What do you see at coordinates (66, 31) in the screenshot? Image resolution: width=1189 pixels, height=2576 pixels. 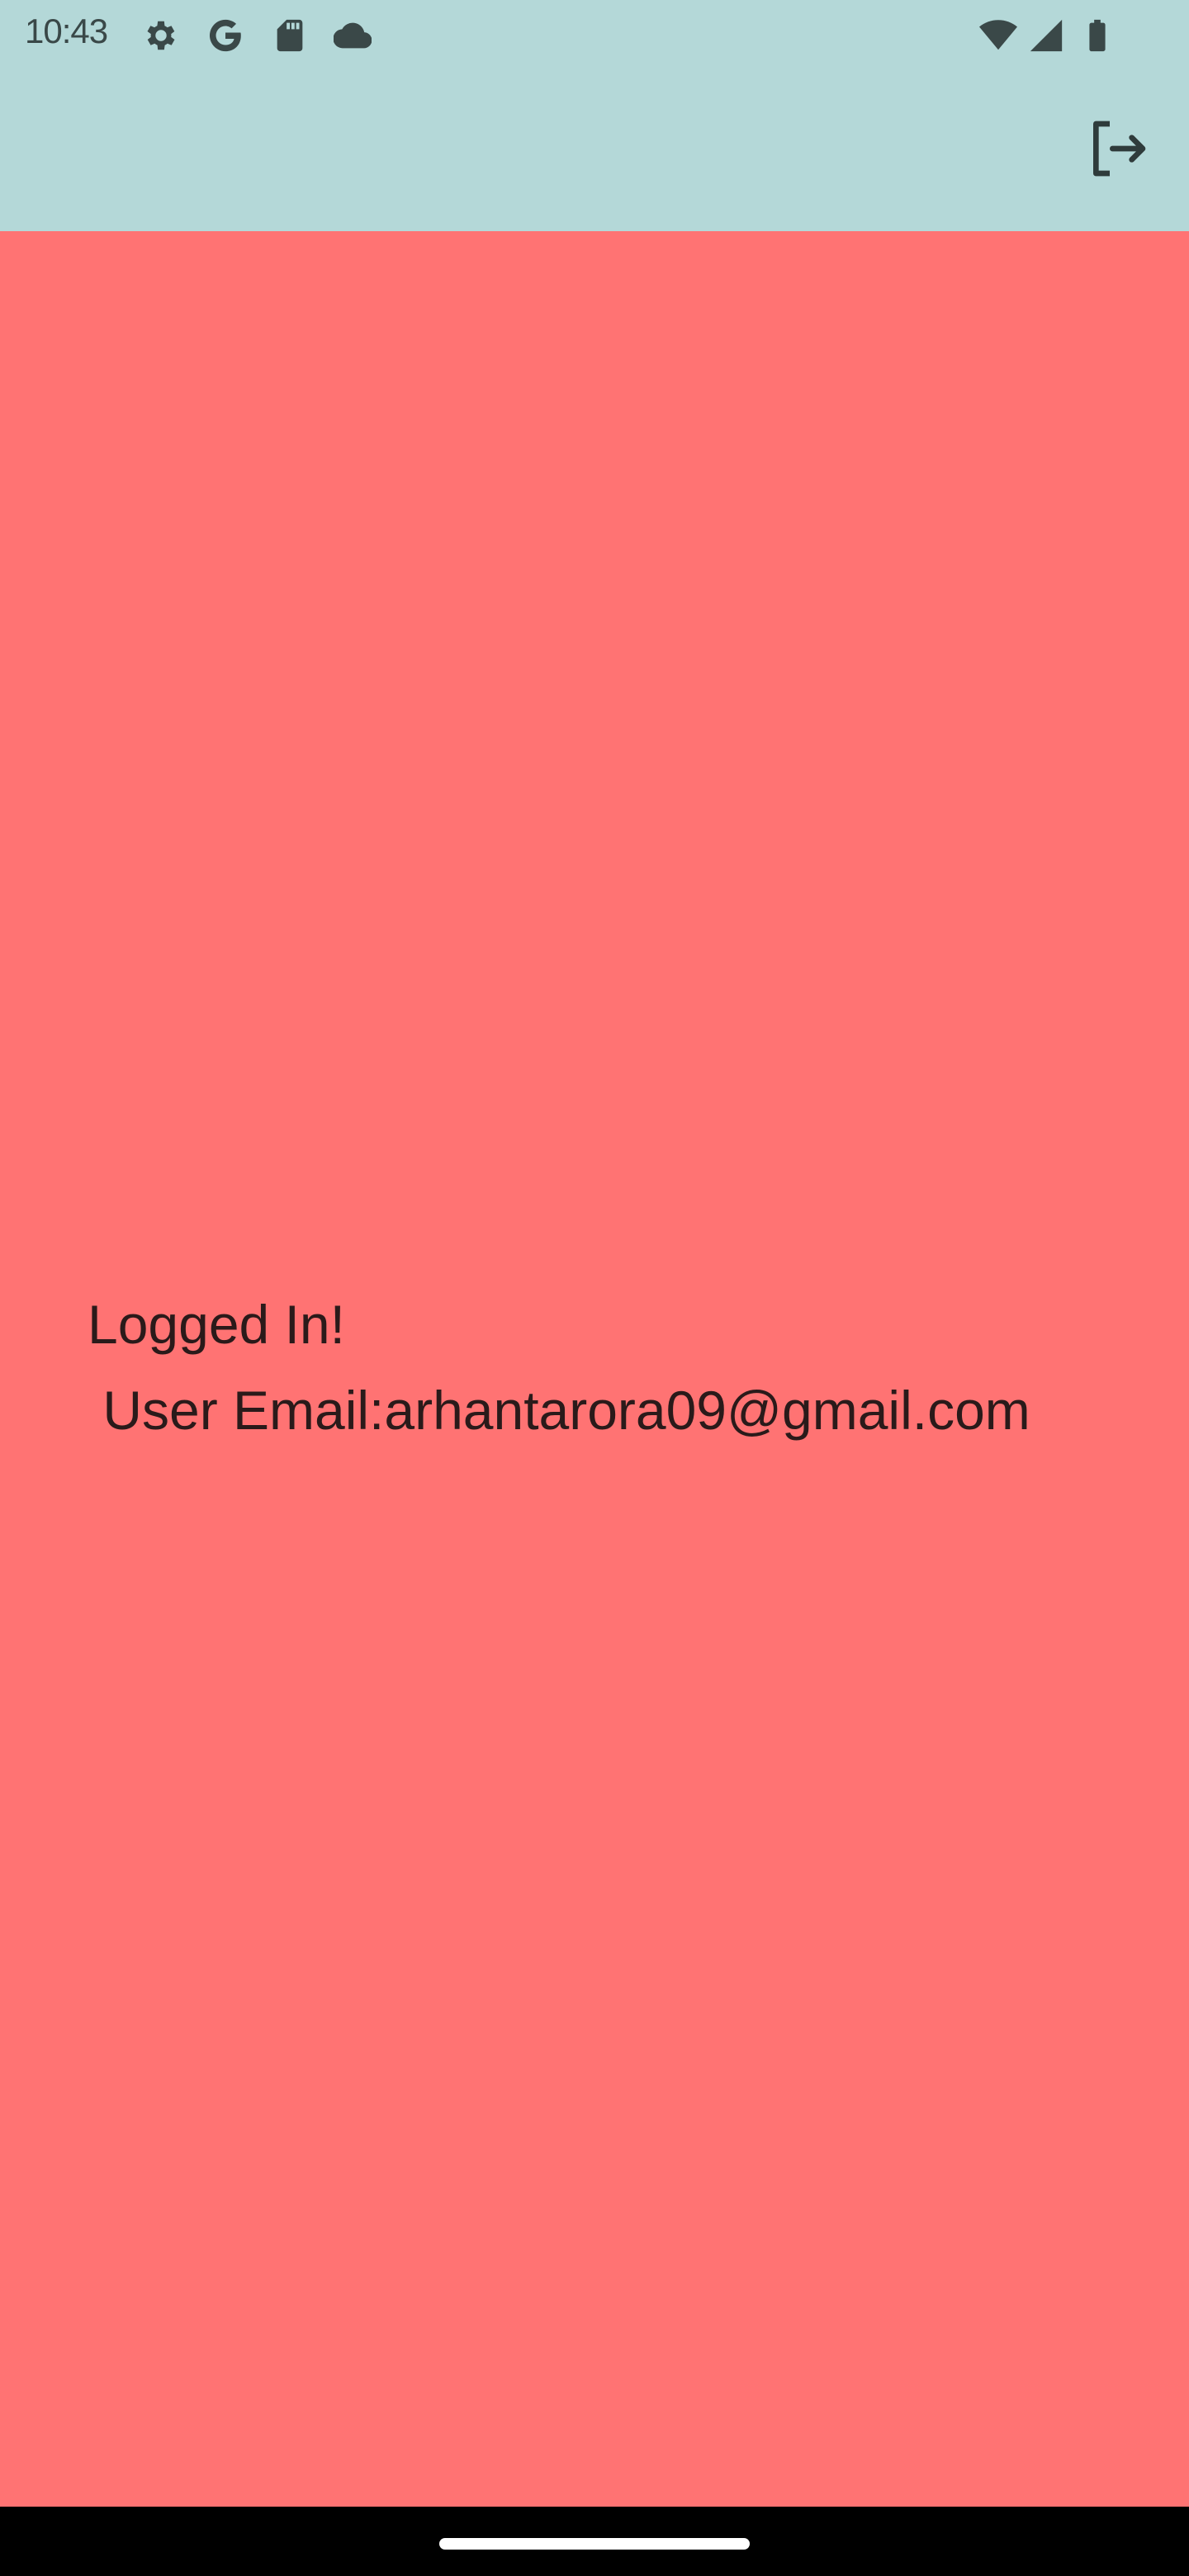 I see `status-time: 10:43` at bounding box center [66, 31].